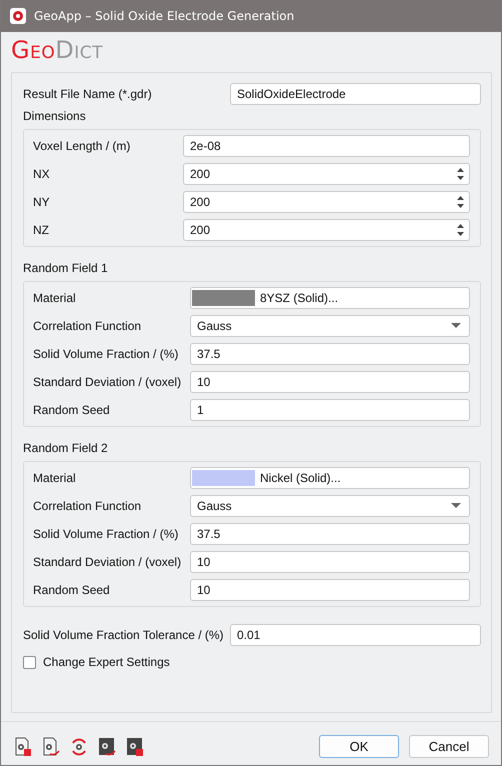 The height and width of the screenshot is (766, 502). I want to click on app-icon, so click(18, 16).